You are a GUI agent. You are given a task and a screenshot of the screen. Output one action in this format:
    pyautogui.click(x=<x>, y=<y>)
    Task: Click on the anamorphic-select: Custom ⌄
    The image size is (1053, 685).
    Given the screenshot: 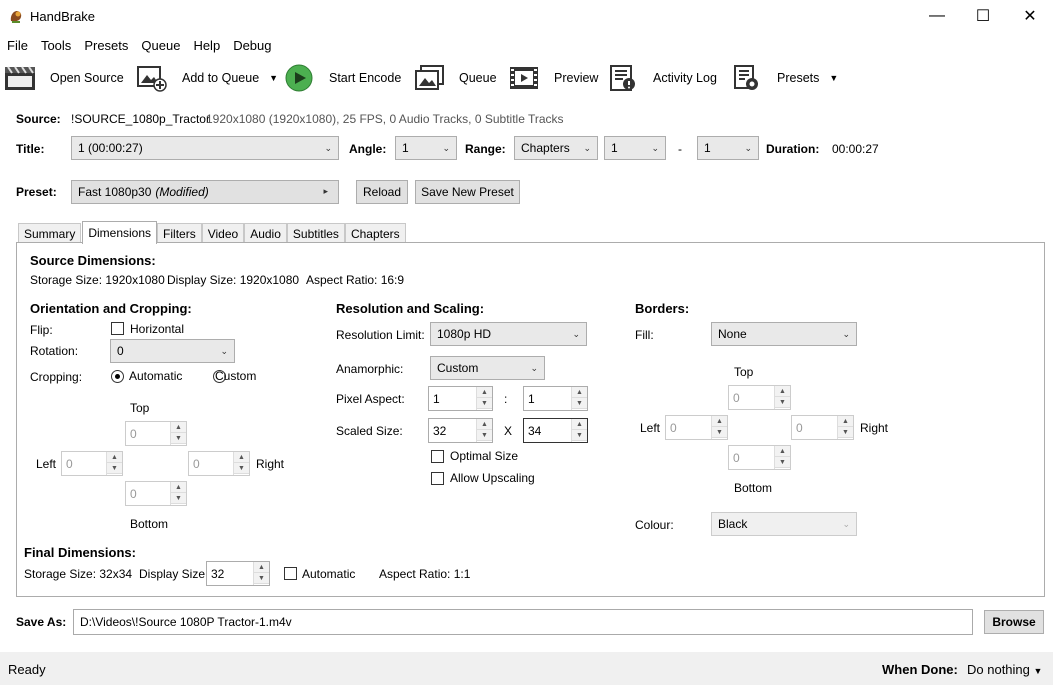 What is the action you would take?
    pyautogui.click(x=487, y=368)
    